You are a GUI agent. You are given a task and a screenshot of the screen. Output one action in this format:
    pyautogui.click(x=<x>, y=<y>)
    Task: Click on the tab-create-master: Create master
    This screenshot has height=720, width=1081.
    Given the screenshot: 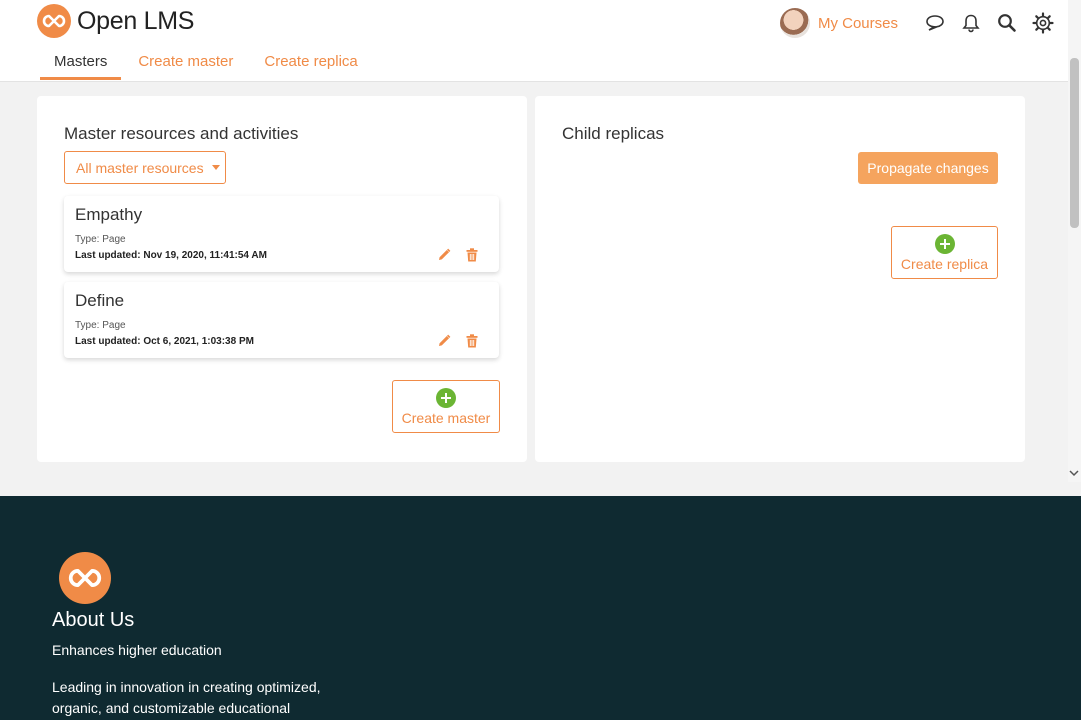 What is the action you would take?
    pyautogui.click(x=185, y=65)
    